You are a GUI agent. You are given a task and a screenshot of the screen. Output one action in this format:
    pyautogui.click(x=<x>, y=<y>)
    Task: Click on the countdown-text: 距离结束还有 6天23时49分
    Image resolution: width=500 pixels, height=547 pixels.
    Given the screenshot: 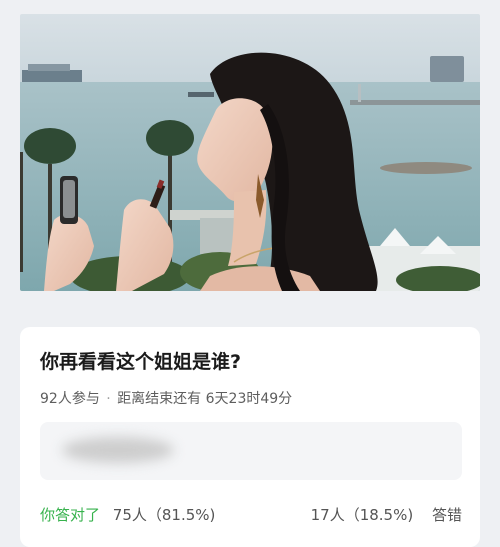 What is the action you would take?
    pyautogui.click(x=205, y=399)
    